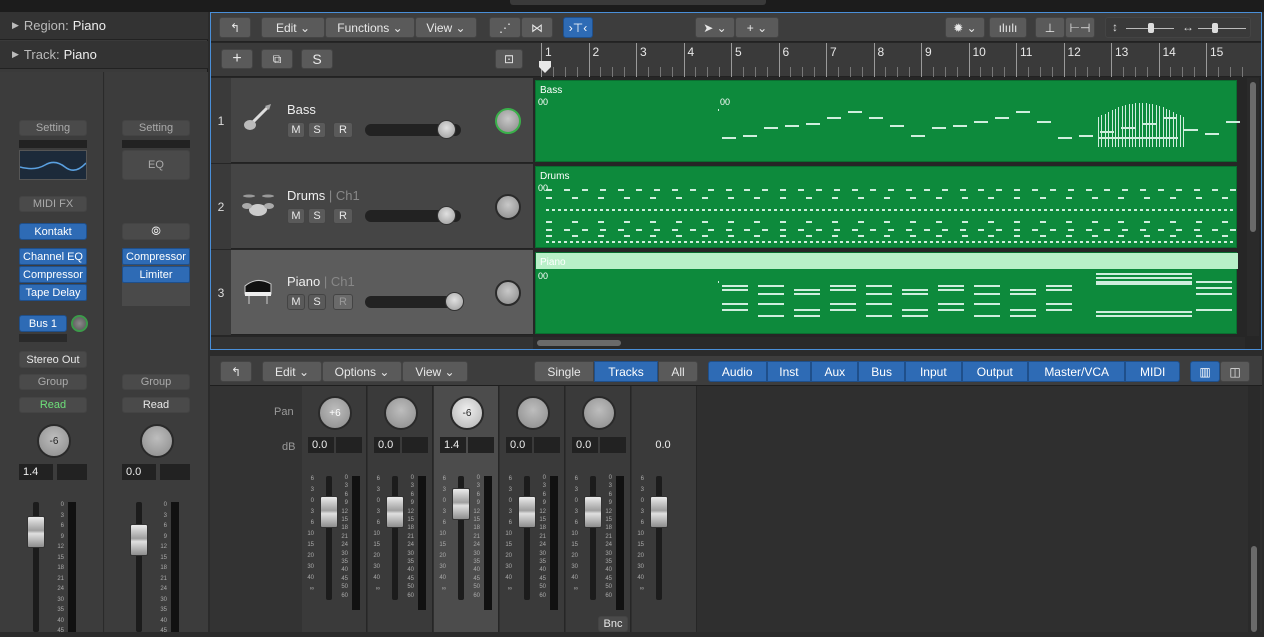 The image size is (1264, 637). What do you see at coordinates (258, 289) in the screenshot?
I see `piano-icon` at bounding box center [258, 289].